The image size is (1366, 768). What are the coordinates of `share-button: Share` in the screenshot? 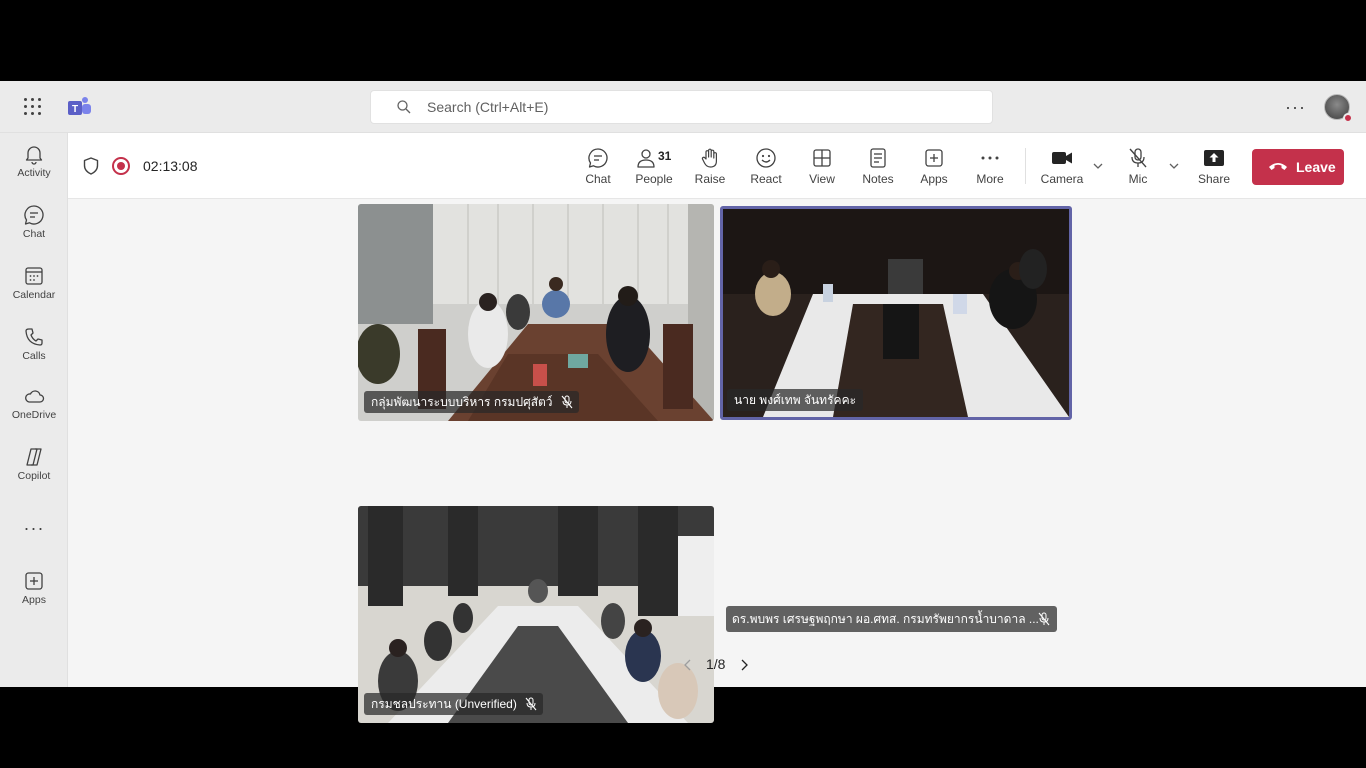 It's located at (1214, 167).